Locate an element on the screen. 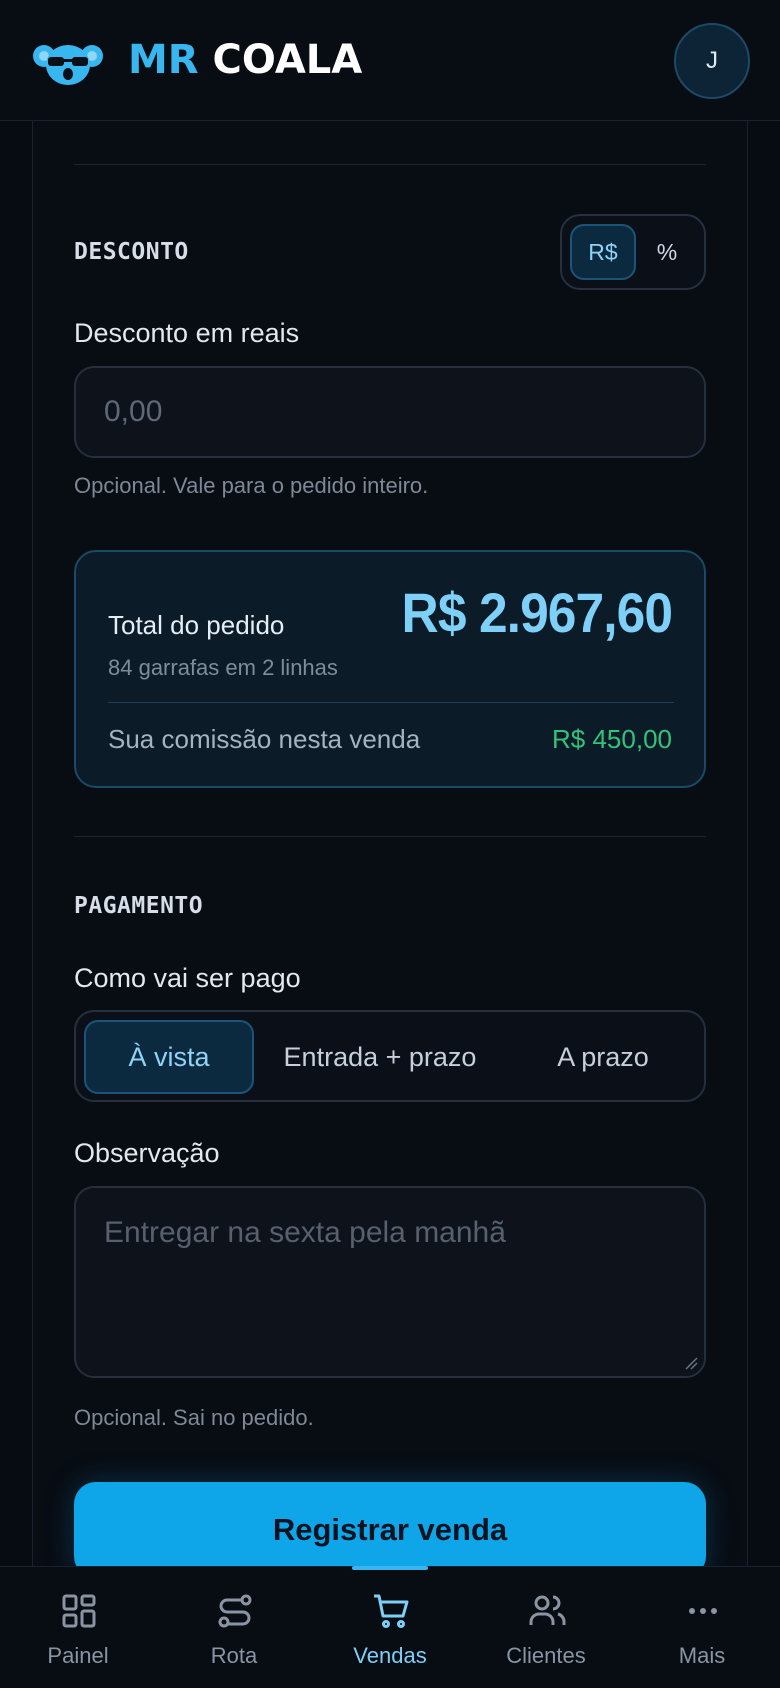 The height and width of the screenshot is (1688, 780). note-hint: Opcional. Sai no pedido. is located at coordinates (194, 1417).